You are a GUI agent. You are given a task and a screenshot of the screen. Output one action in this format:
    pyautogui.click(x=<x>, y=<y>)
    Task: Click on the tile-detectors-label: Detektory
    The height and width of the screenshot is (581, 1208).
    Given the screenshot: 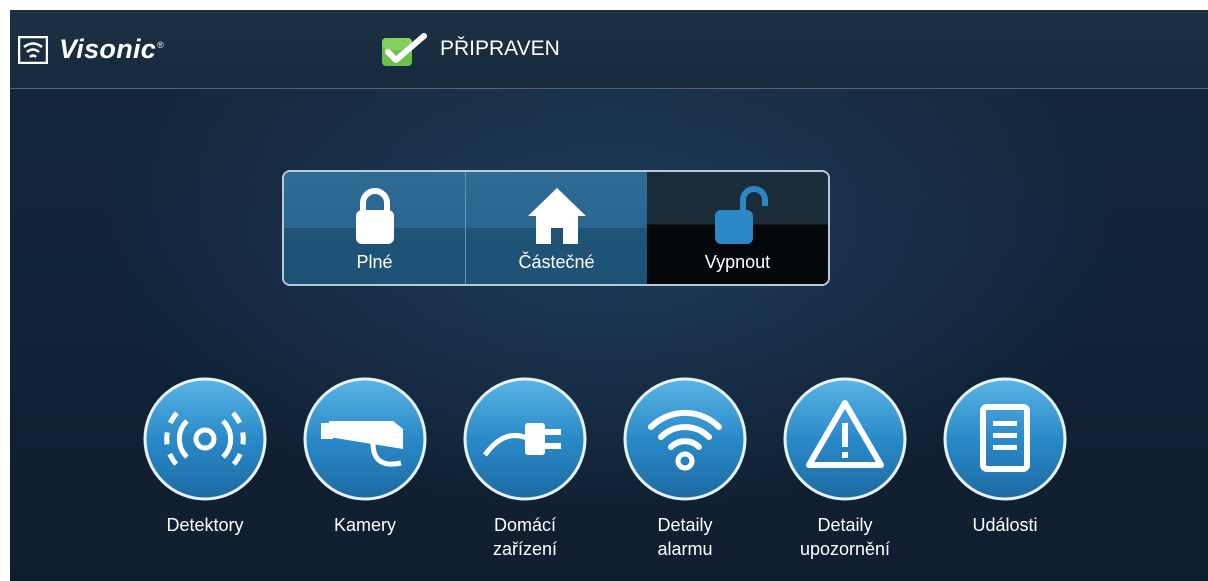 What is the action you would take?
    pyautogui.click(x=205, y=525)
    